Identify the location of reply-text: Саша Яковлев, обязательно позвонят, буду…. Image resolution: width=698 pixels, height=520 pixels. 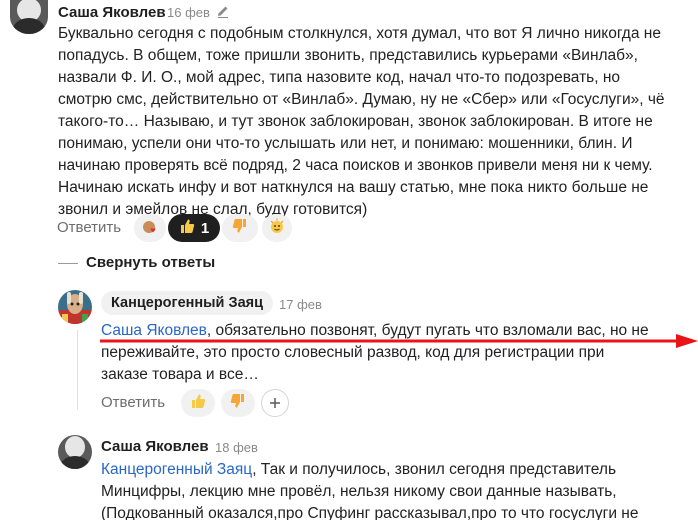
(396, 353).